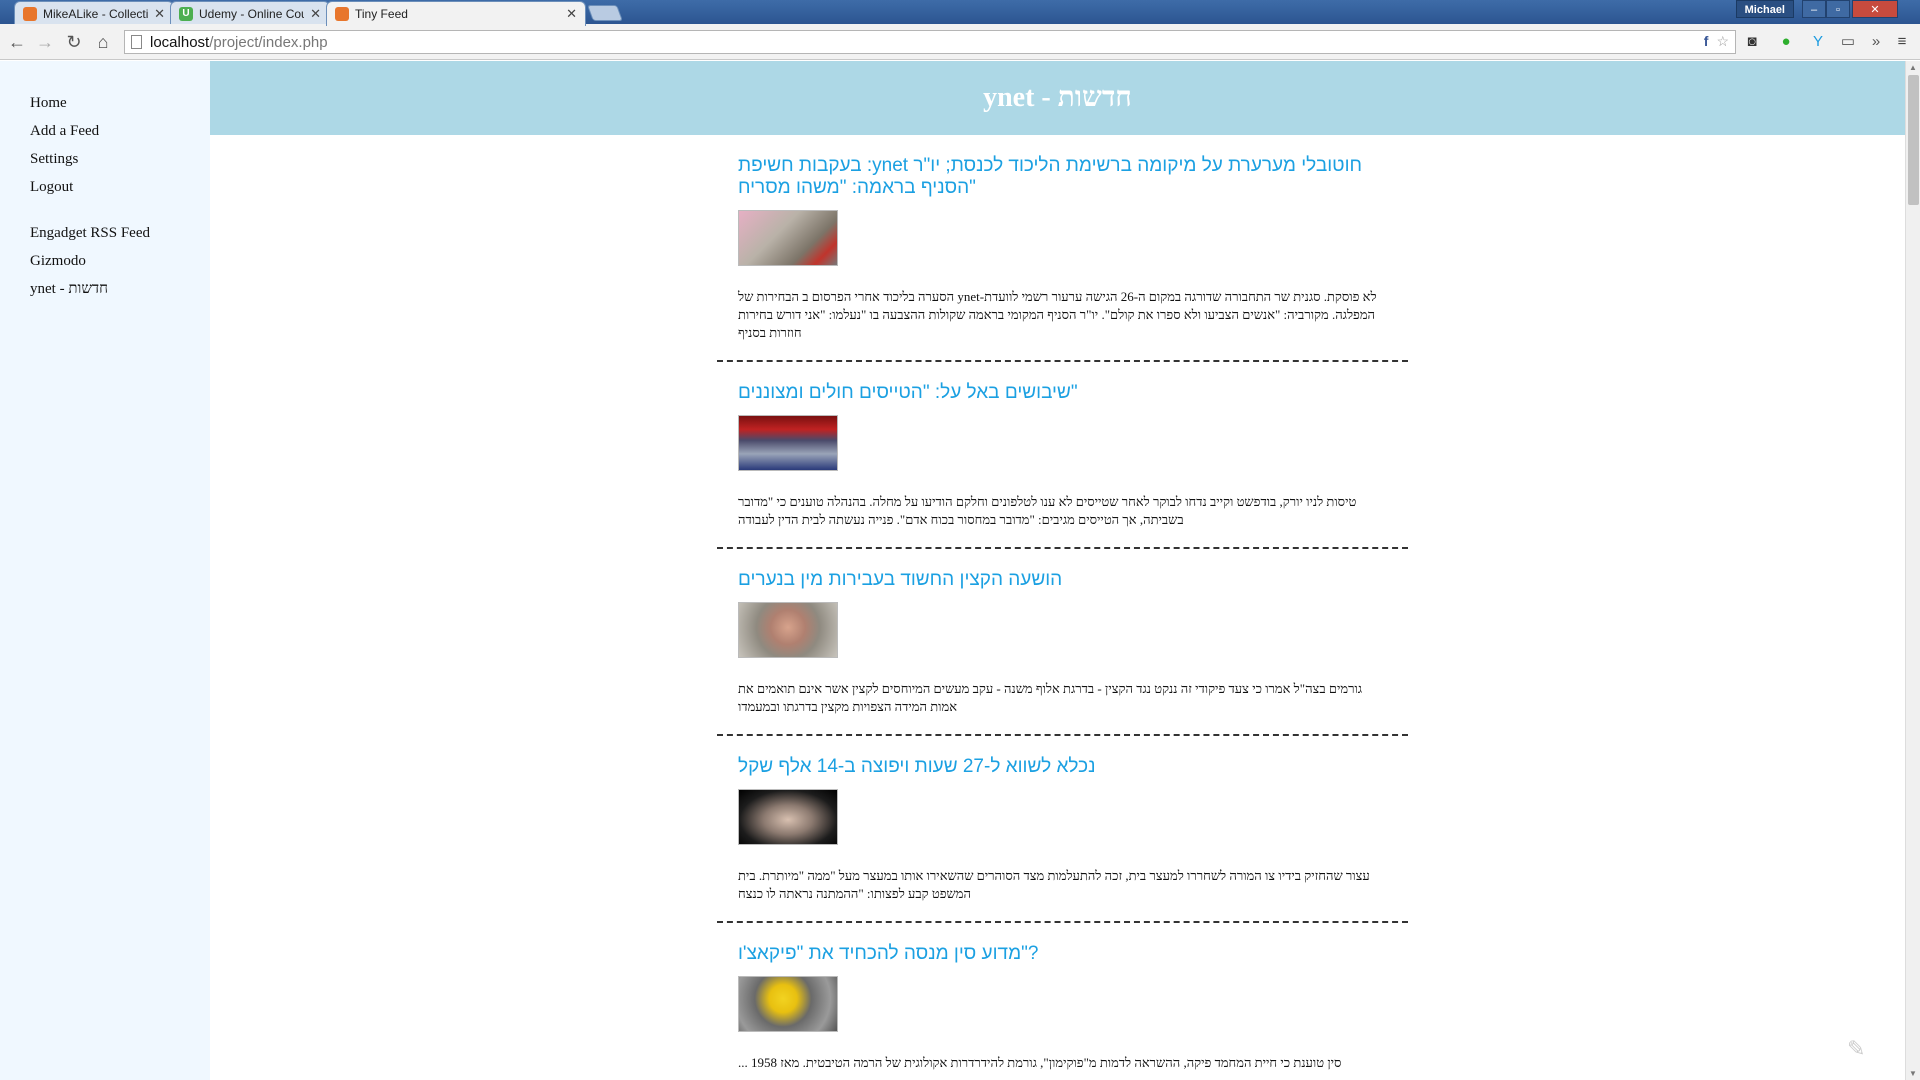 The image size is (1920, 1080). What do you see at coordinates (120, 187) in the screenshot?
I see `sidebar-item-logout: Logout` at bounding box center [120, 187].